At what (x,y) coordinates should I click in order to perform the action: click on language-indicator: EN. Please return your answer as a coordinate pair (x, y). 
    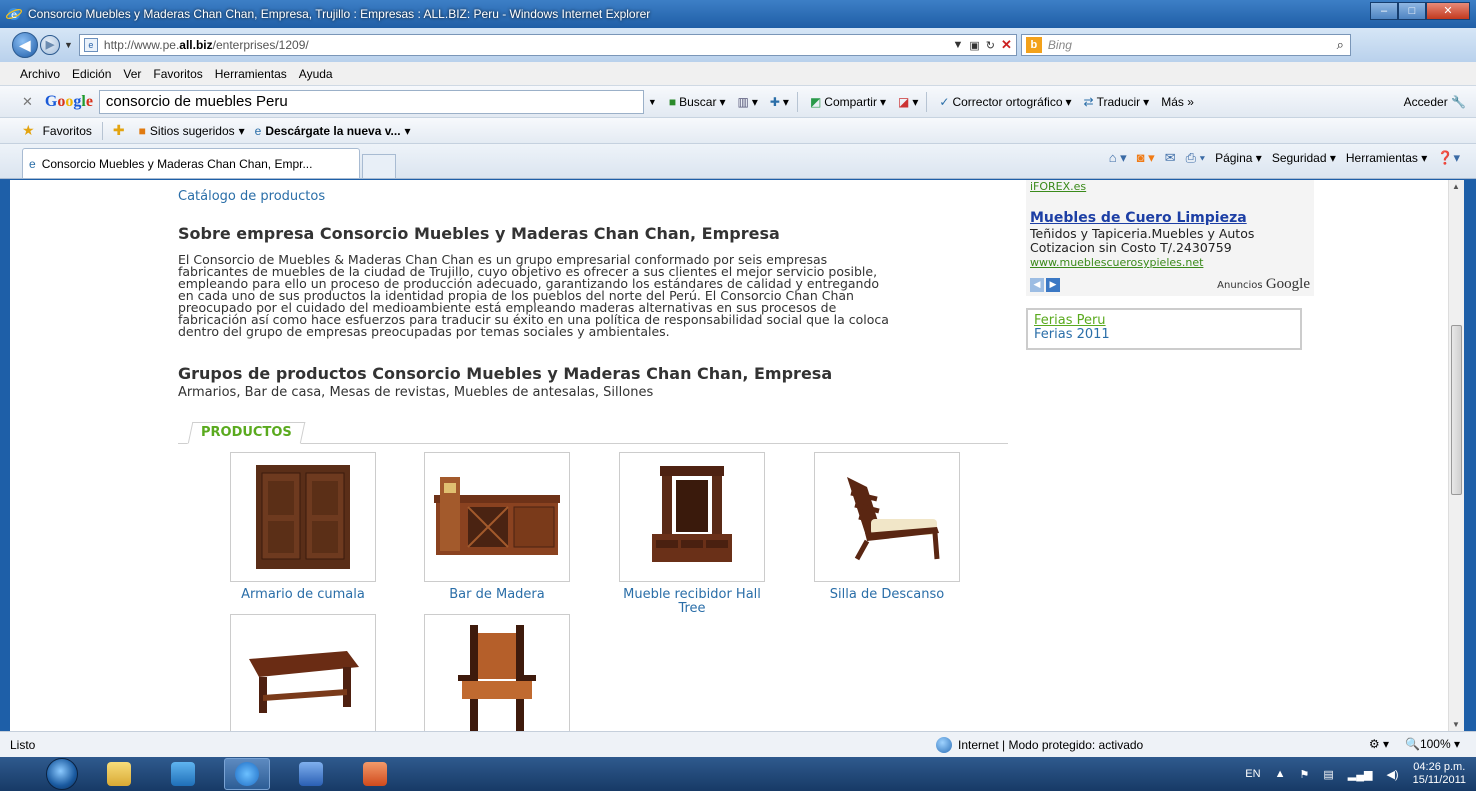
    Looking at the image, I should click on (1252, 774).